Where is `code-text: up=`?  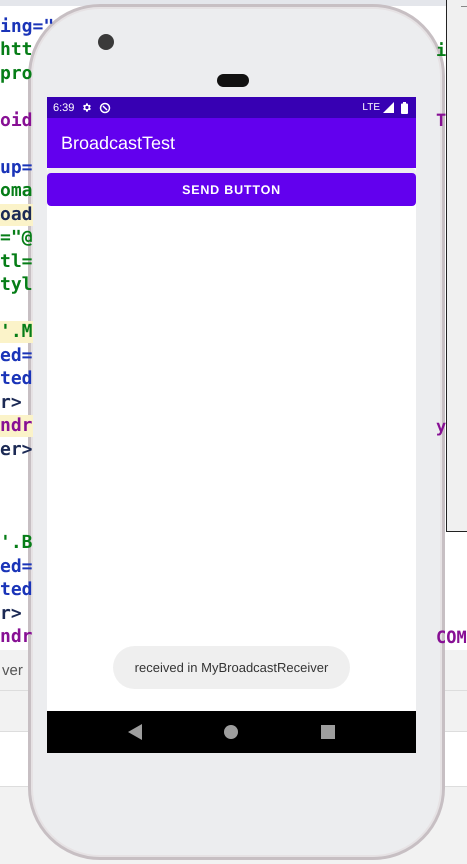 code-text: up= is located at coordinates (16, 167).